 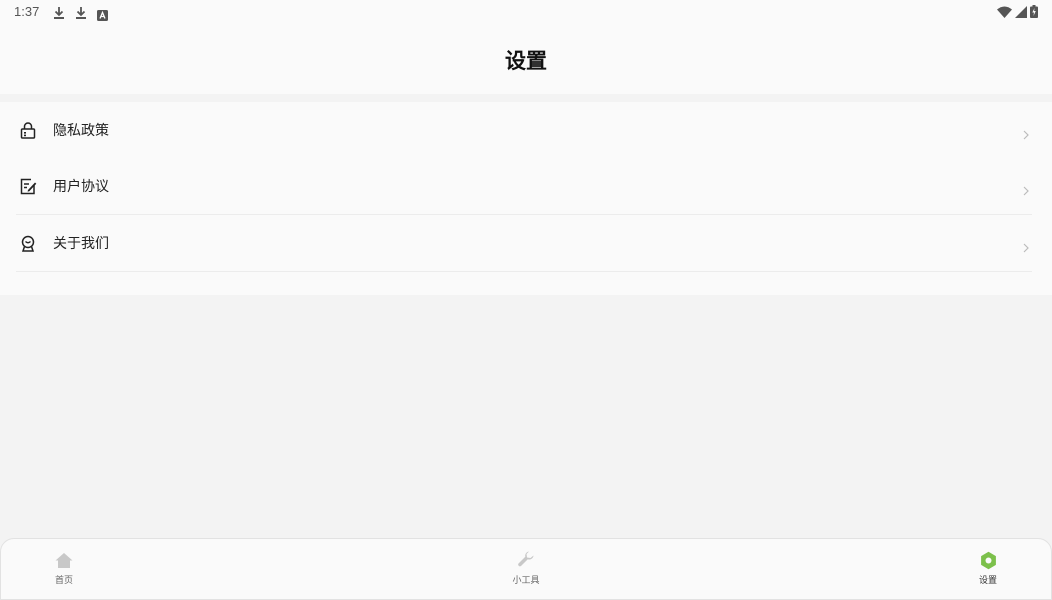 I want to click on app-notification-icon, so click(x=103, y=13).